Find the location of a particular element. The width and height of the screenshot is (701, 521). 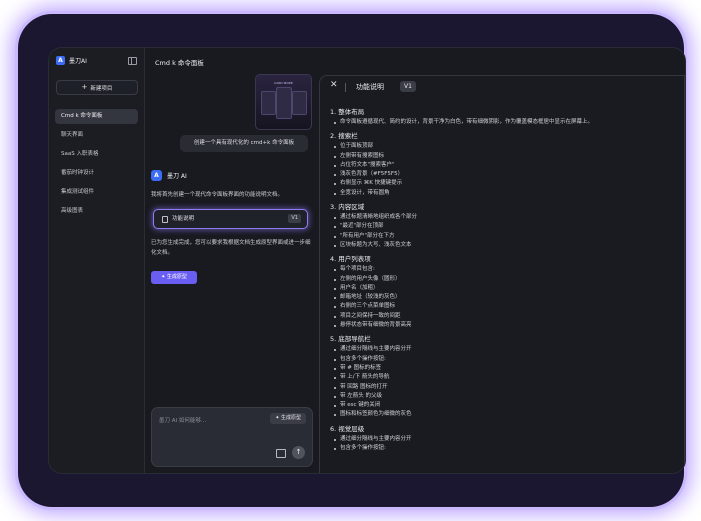

section-bullet: 占位符文本"搜索客户" is located at coordinates (502, 165).